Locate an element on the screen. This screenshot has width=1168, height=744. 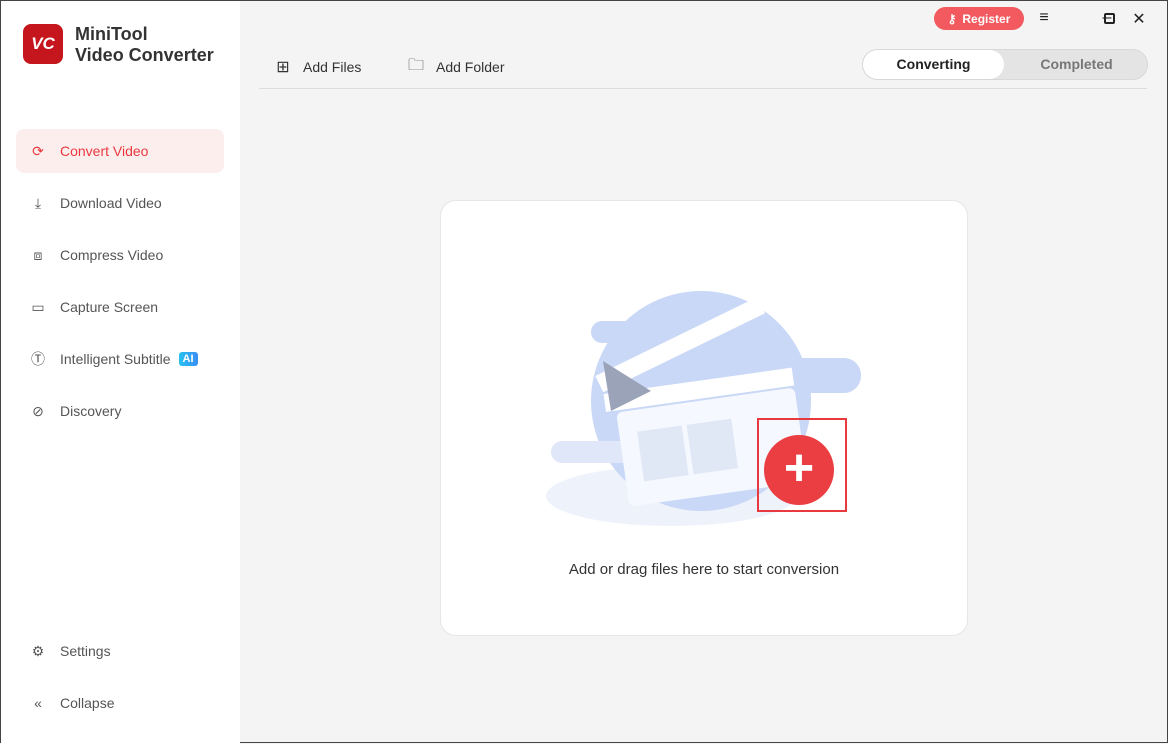
gear-icon: ⚙ is located at coordinates (38, 650).